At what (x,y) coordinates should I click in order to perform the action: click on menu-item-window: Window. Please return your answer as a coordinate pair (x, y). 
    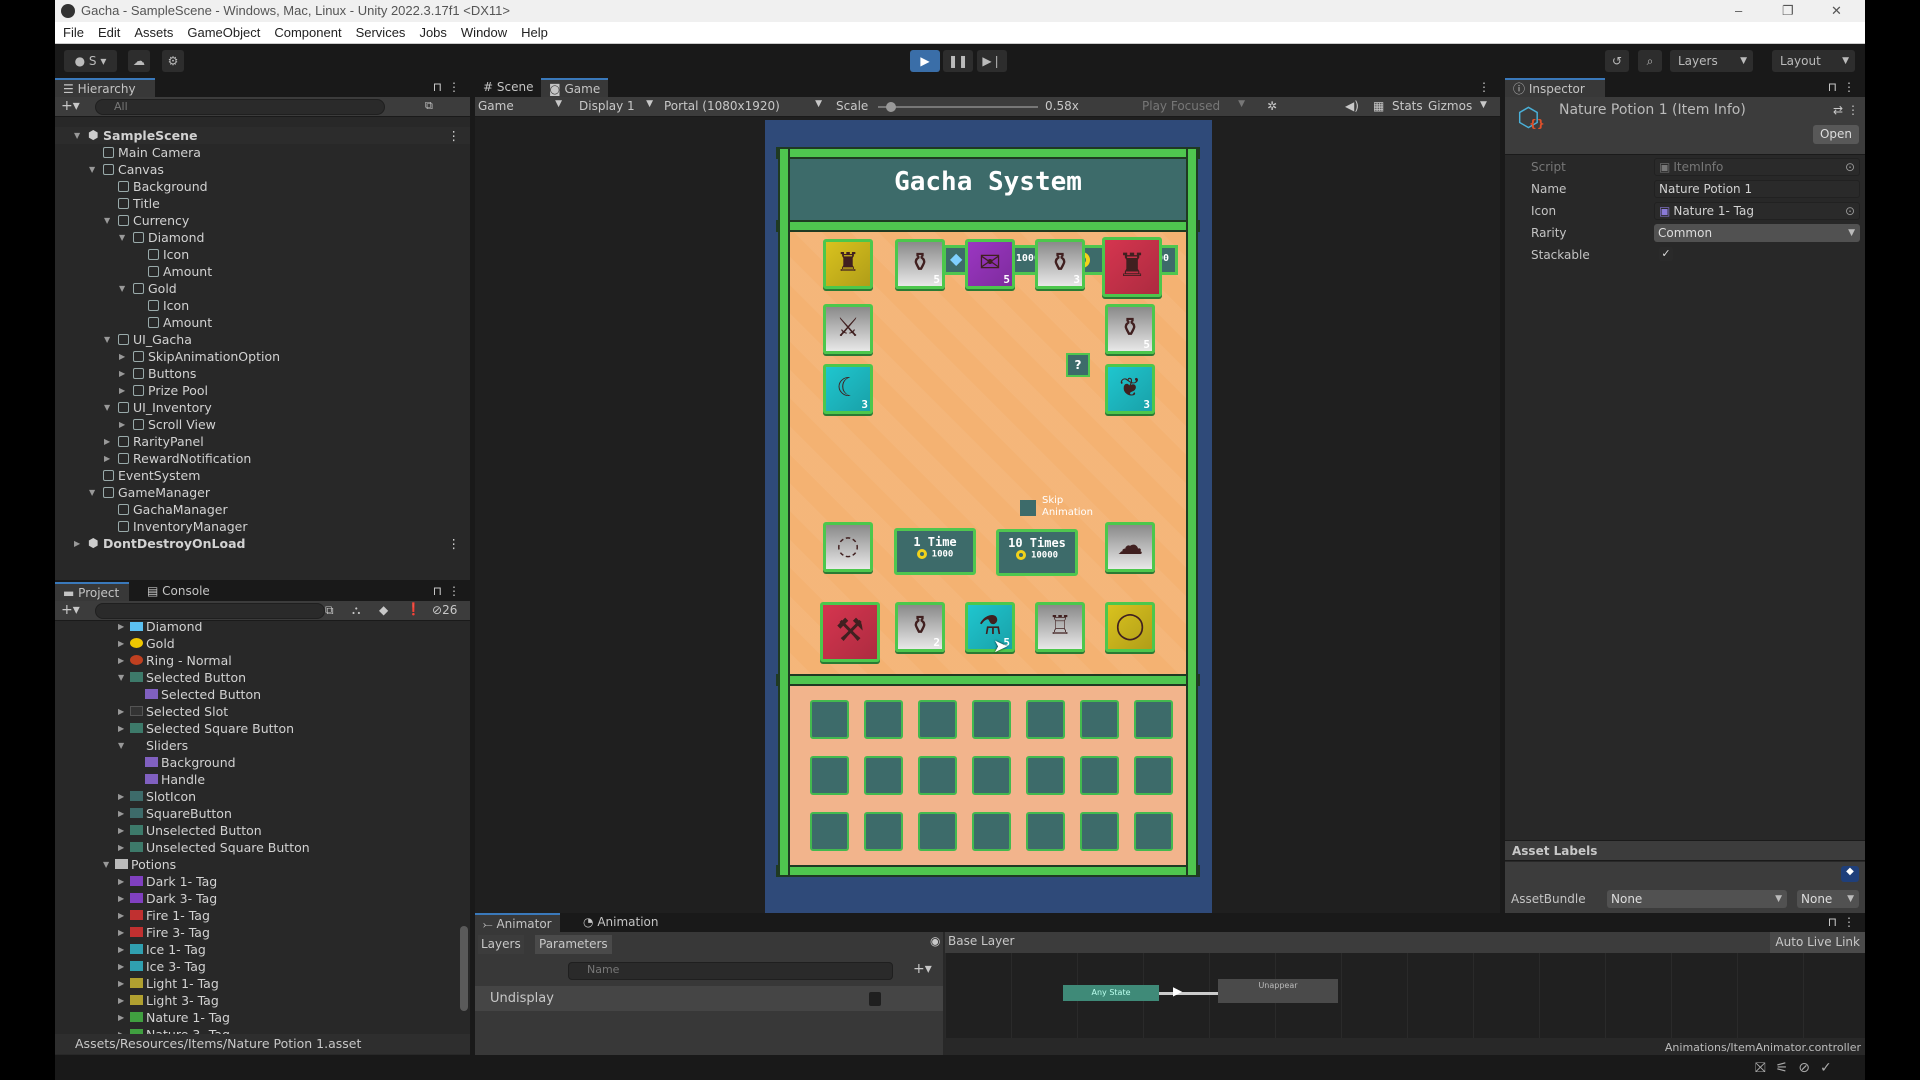
    Looking at the image, I should click on (484, 32).